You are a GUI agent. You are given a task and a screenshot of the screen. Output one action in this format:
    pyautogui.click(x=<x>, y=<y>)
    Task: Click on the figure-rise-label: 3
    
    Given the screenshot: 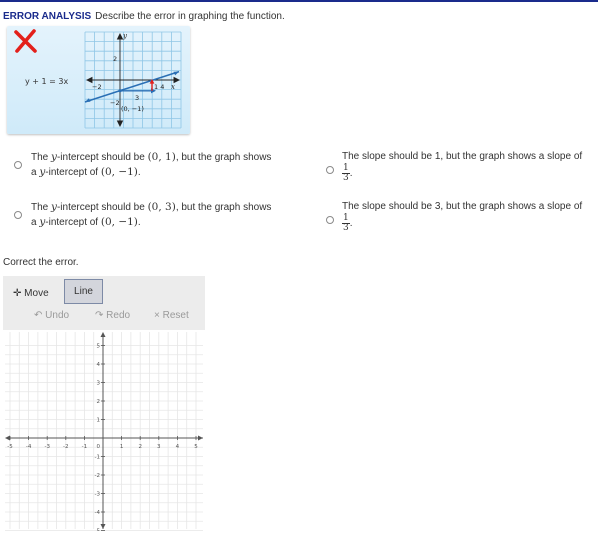 What is the action you would take?
    pyautogui.click(x=137, y=98)
    